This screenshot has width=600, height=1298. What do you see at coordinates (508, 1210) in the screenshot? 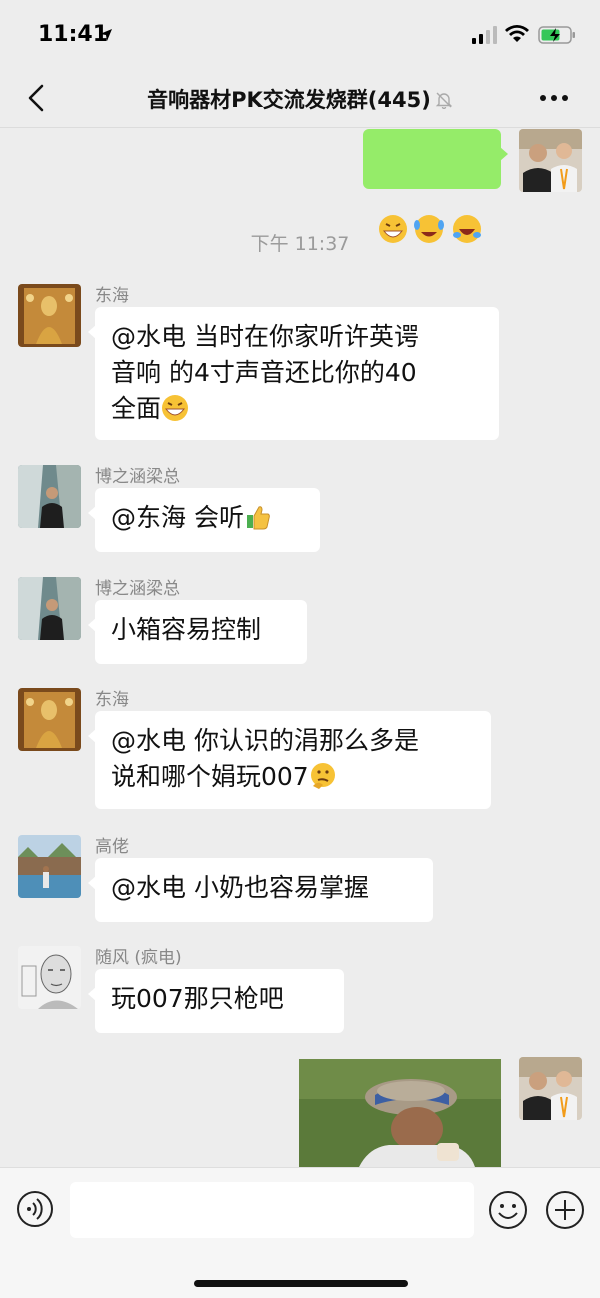
I see `emoji-picker-icon` at bounding box center [508, 1210].